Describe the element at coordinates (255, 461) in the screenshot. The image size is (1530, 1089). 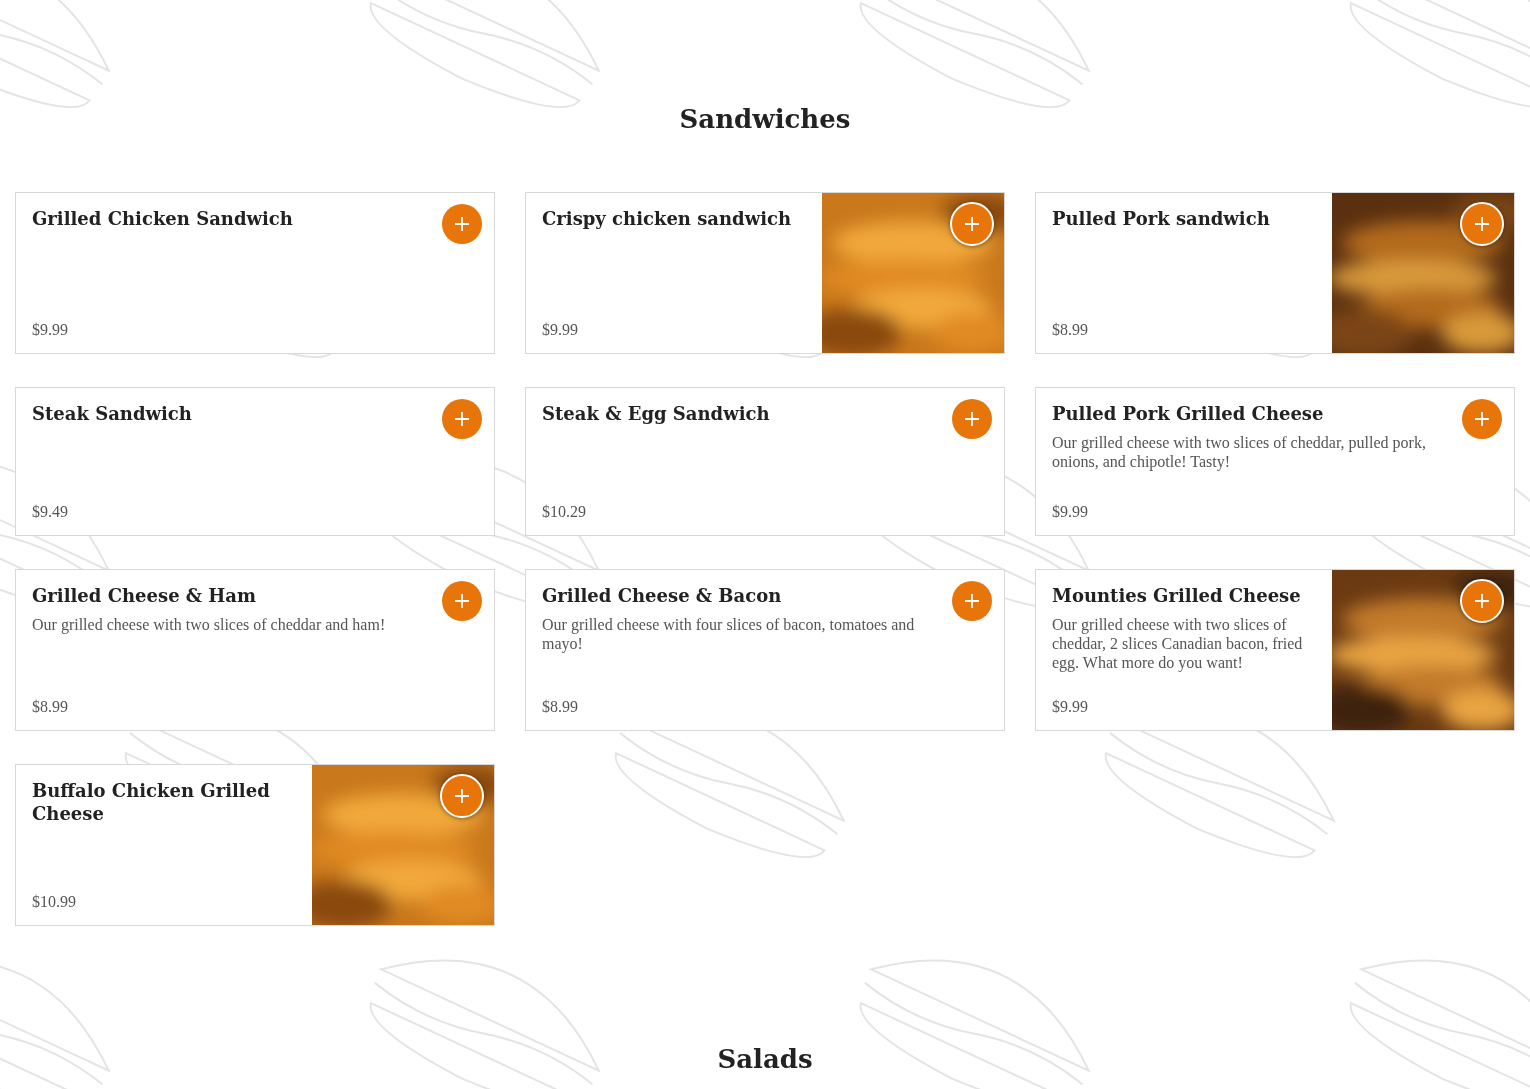
I see `menu-item-card: Steak Sandwich $9.49` at that location.